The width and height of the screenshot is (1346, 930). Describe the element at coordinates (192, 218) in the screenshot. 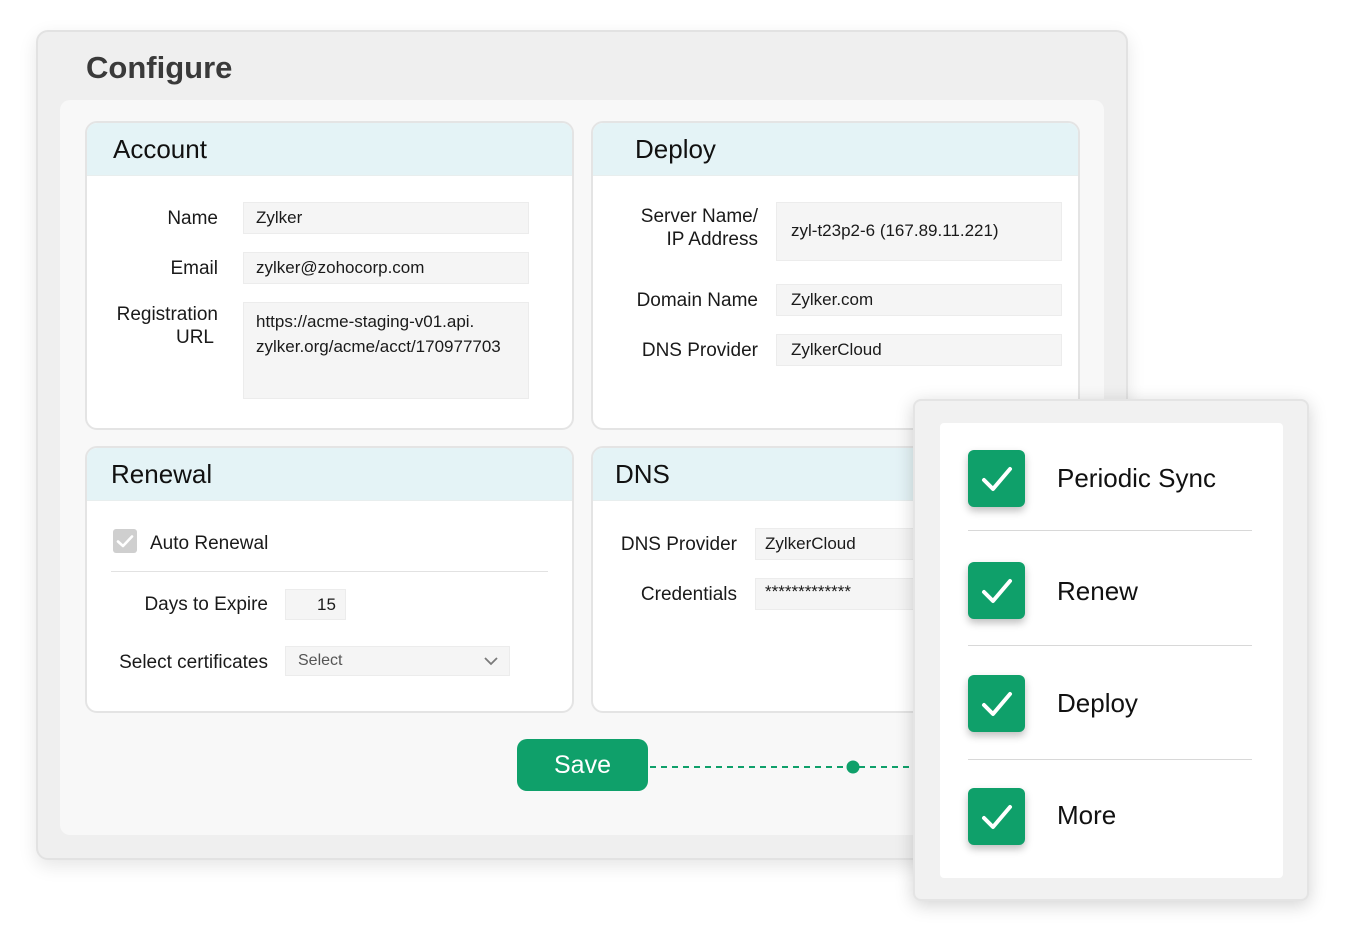

I see `name-label: Name` at that location.